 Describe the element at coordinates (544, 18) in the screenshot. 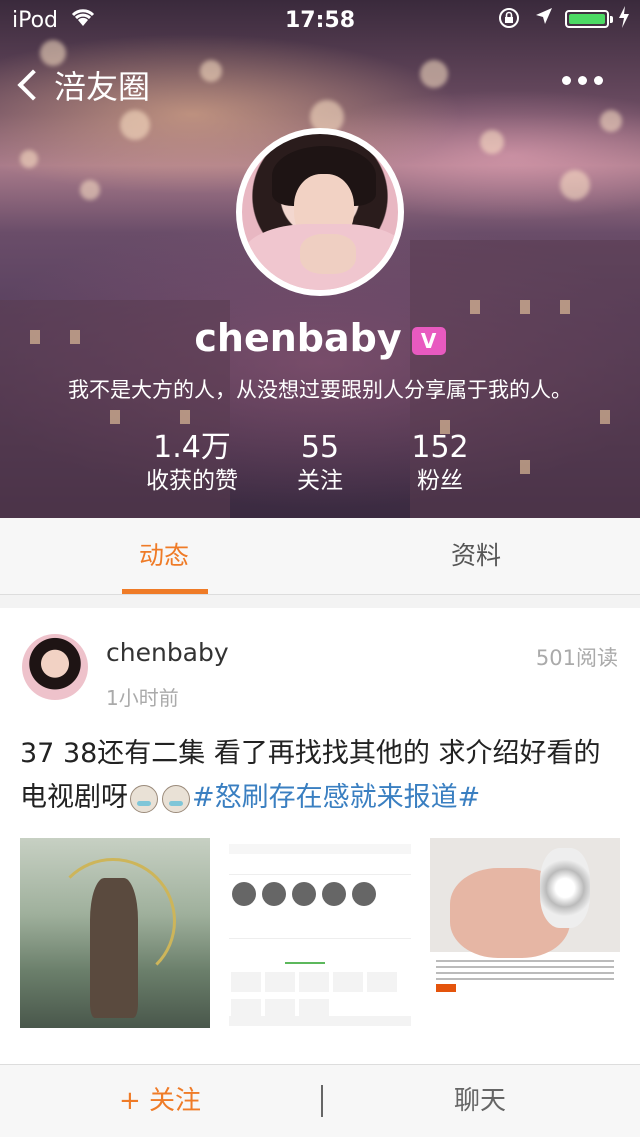

I see `location-arrow-icon` at that location.